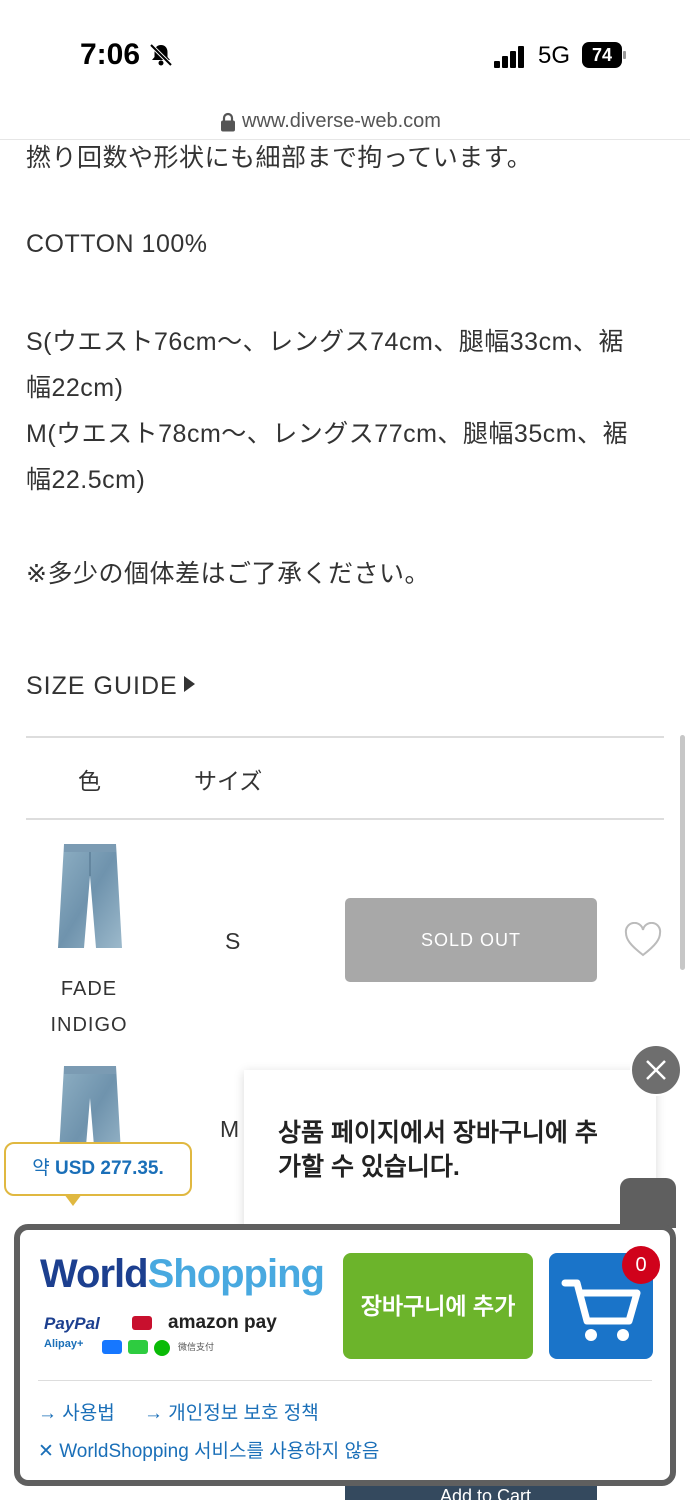  Describe the element at coordinates (90, 896) in the screenshot. I see `jeans-thumbnail` at that location.